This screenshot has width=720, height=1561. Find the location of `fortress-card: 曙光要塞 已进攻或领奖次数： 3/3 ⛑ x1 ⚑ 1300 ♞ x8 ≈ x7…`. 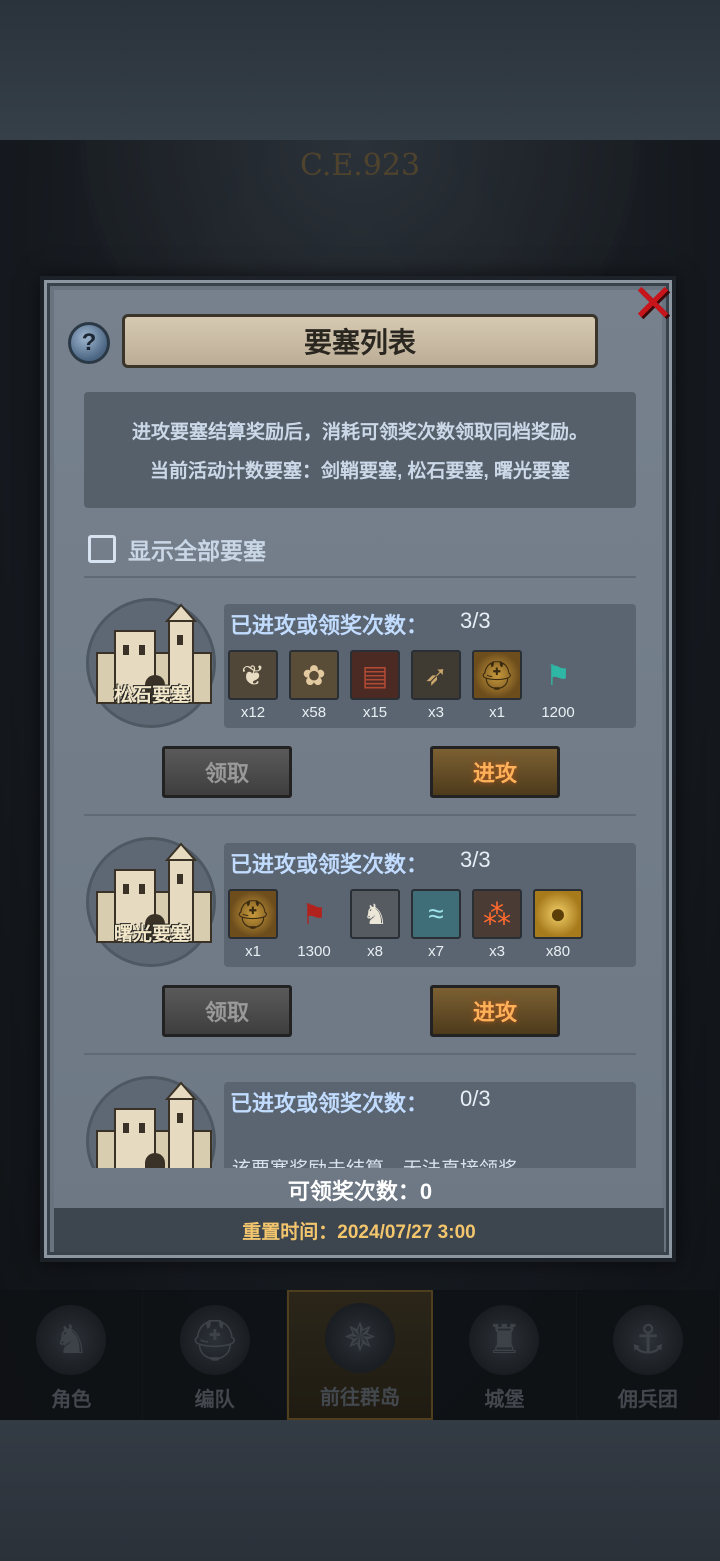

fortress-card: 曙光要塞 已进攻或领奖次数： 3/3 ⛑ x1 ⚑ 1300 ♞ x8 ≈ x7… is located at coordinates (360, 938).